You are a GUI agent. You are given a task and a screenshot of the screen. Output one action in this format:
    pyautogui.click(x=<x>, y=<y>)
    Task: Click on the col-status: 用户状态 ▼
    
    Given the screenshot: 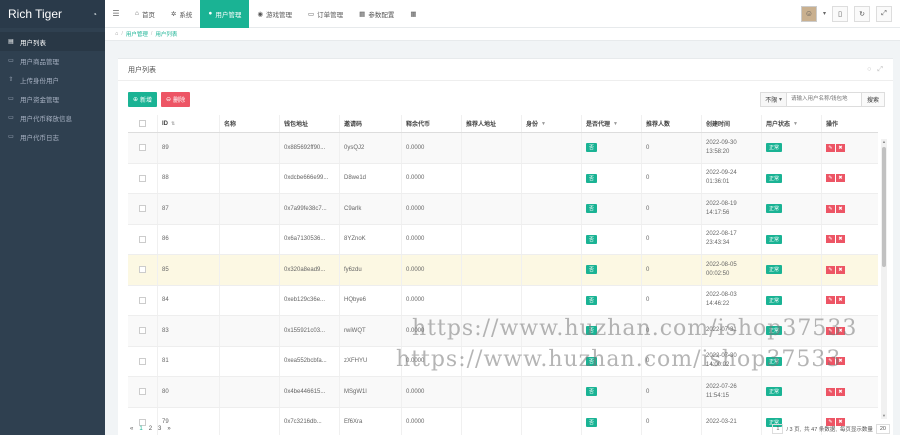 What is the action you would take?
    pyautogui.click(x=792, y=123)
    